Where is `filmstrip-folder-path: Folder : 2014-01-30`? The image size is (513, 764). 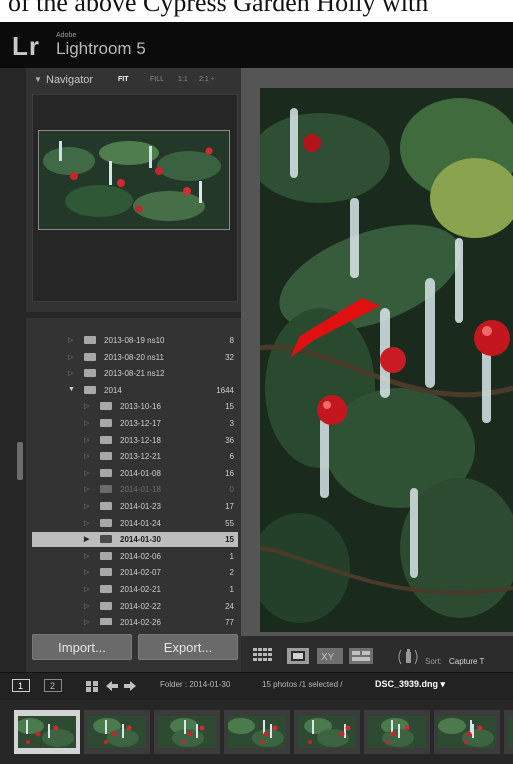 filmstrip-folder-path: Folder : 2014-01-30 is located at coordinates (195, 684).